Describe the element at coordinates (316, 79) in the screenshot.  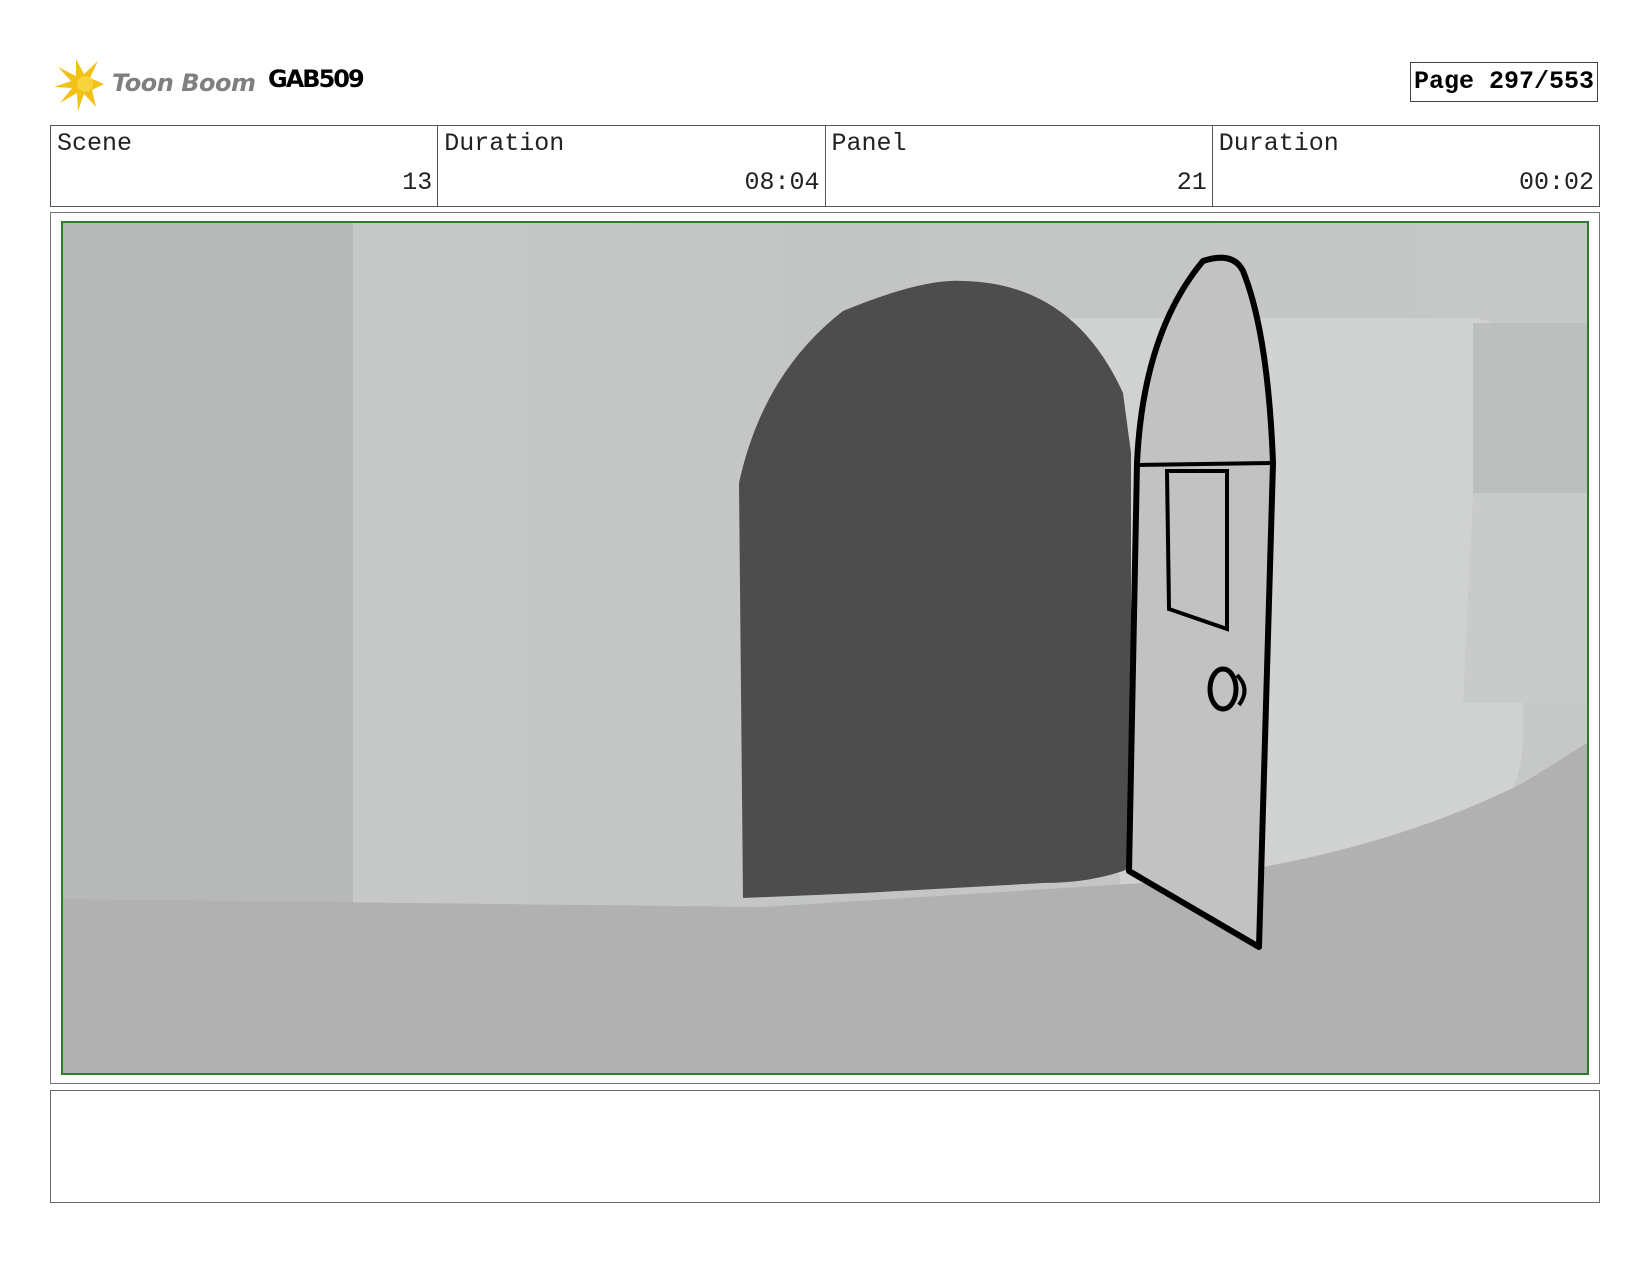
I see `project-id: GAB509` at that location.